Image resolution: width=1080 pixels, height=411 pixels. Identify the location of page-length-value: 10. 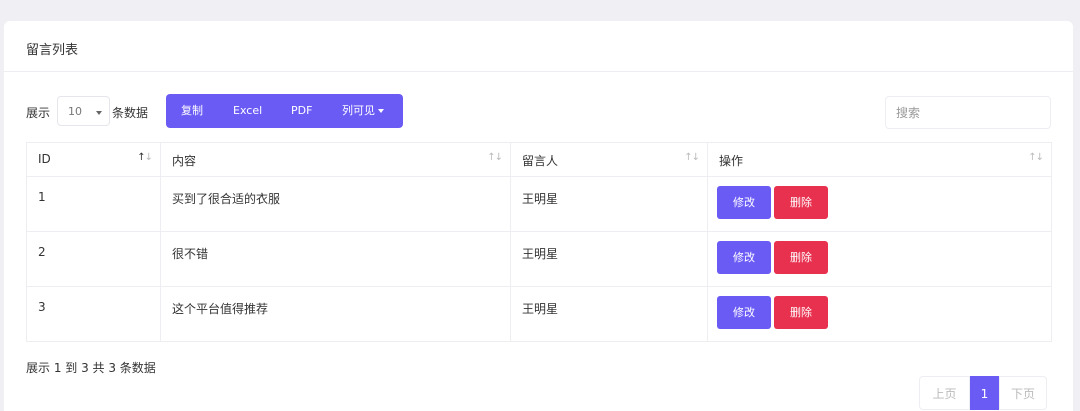
(75, 111).